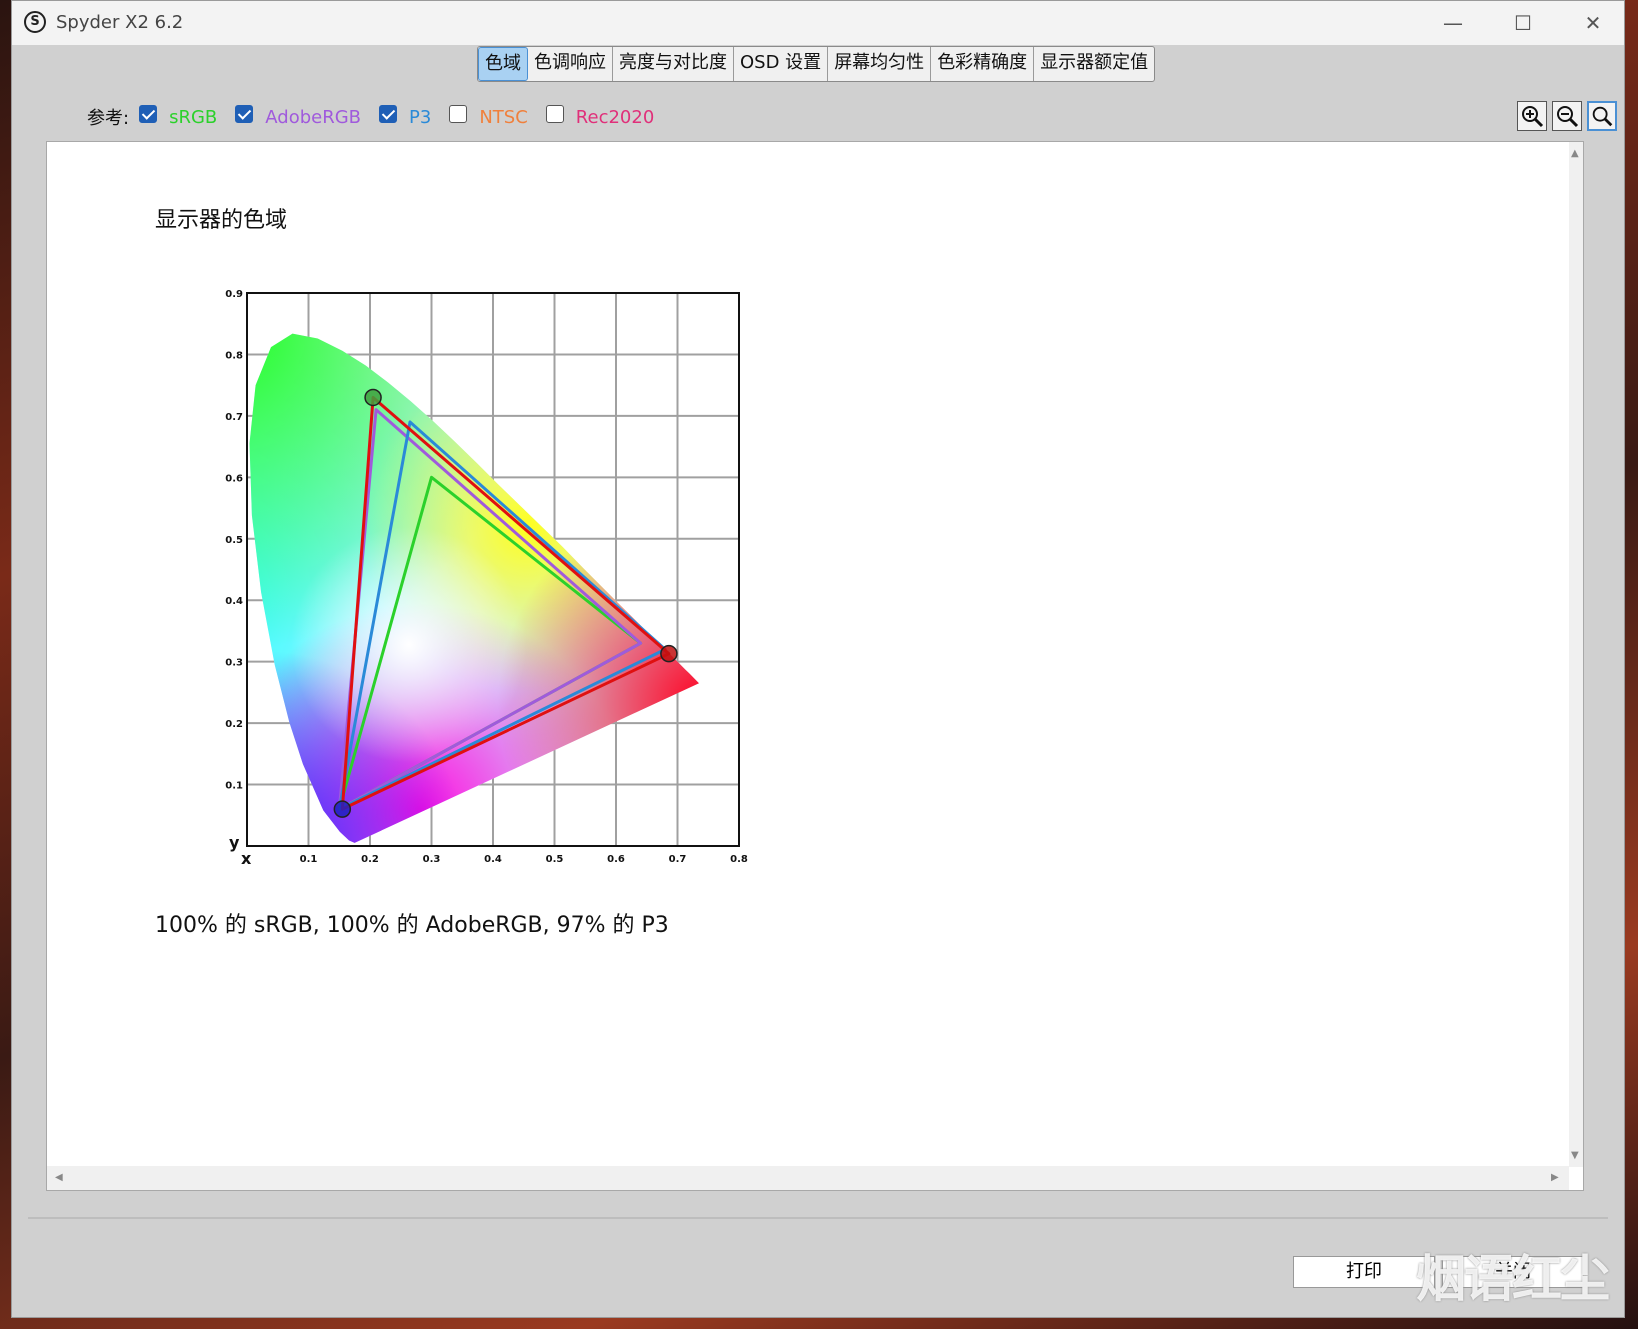 The height and width of the screenshot is (1329, 1638). I want to click on zoom-in-button, so click(1532, 116).